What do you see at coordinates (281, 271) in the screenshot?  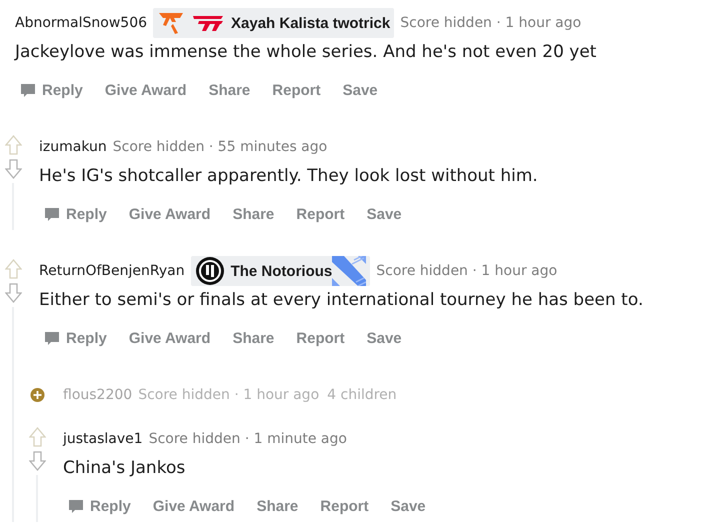 I see `user-flair: The Notorious` at bounding box center [281, 271].